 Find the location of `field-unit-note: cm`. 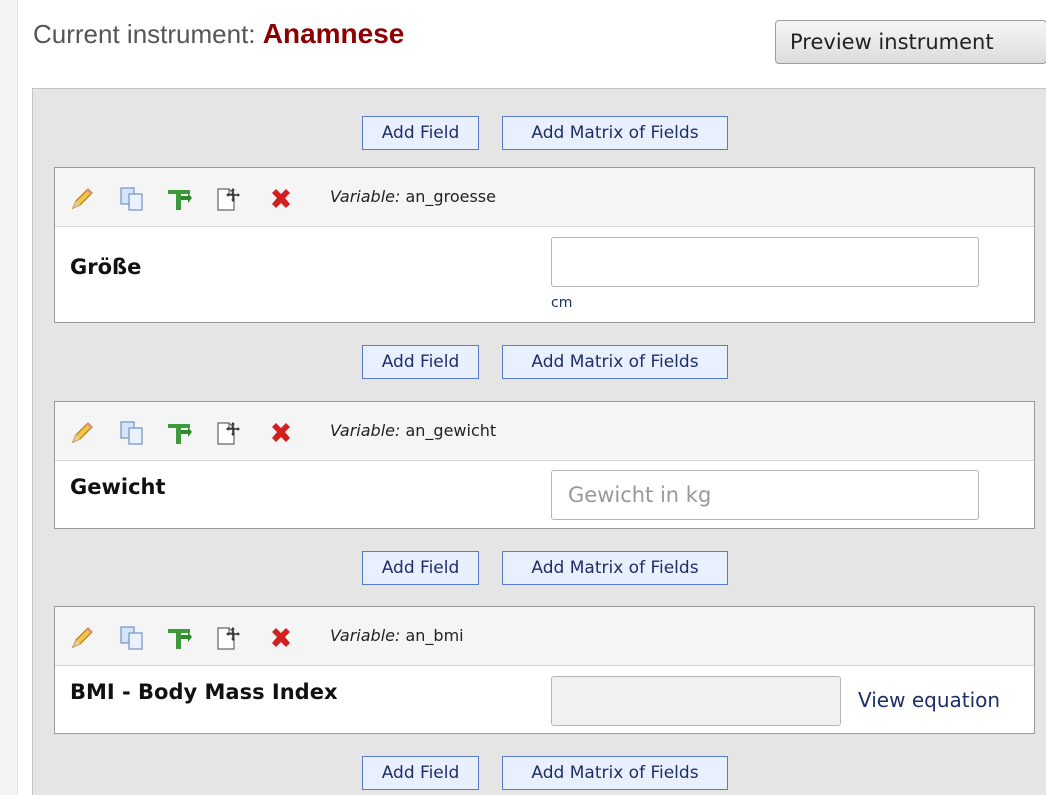

field-unit-note: cm is located at coordinates (562, 303).